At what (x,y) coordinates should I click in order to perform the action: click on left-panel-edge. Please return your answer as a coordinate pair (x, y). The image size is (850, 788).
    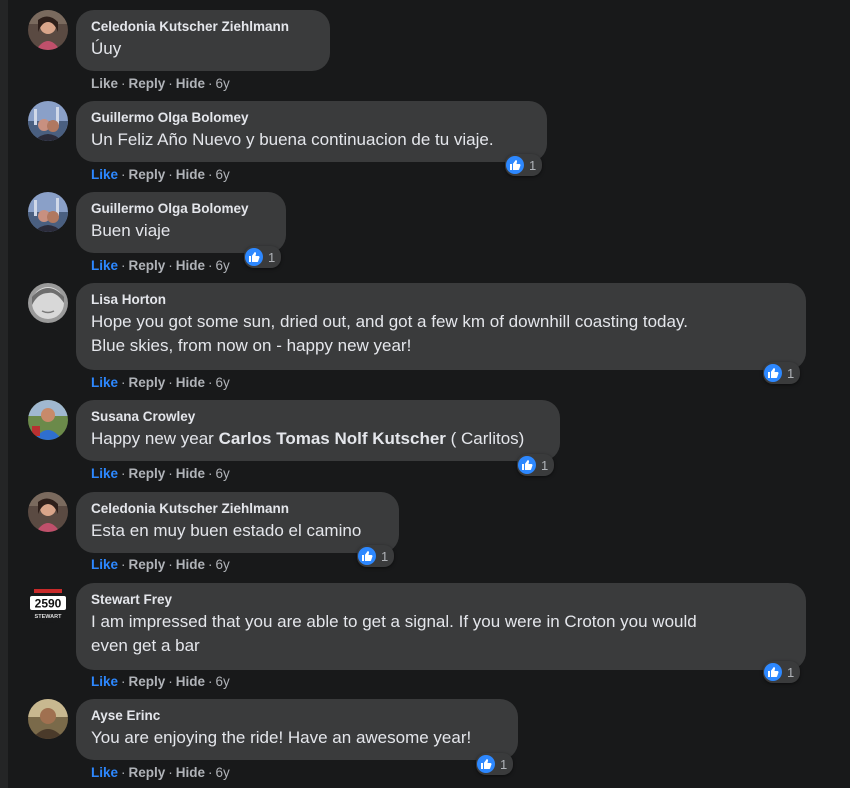
    Looking at the image, I should click on (4, 394).